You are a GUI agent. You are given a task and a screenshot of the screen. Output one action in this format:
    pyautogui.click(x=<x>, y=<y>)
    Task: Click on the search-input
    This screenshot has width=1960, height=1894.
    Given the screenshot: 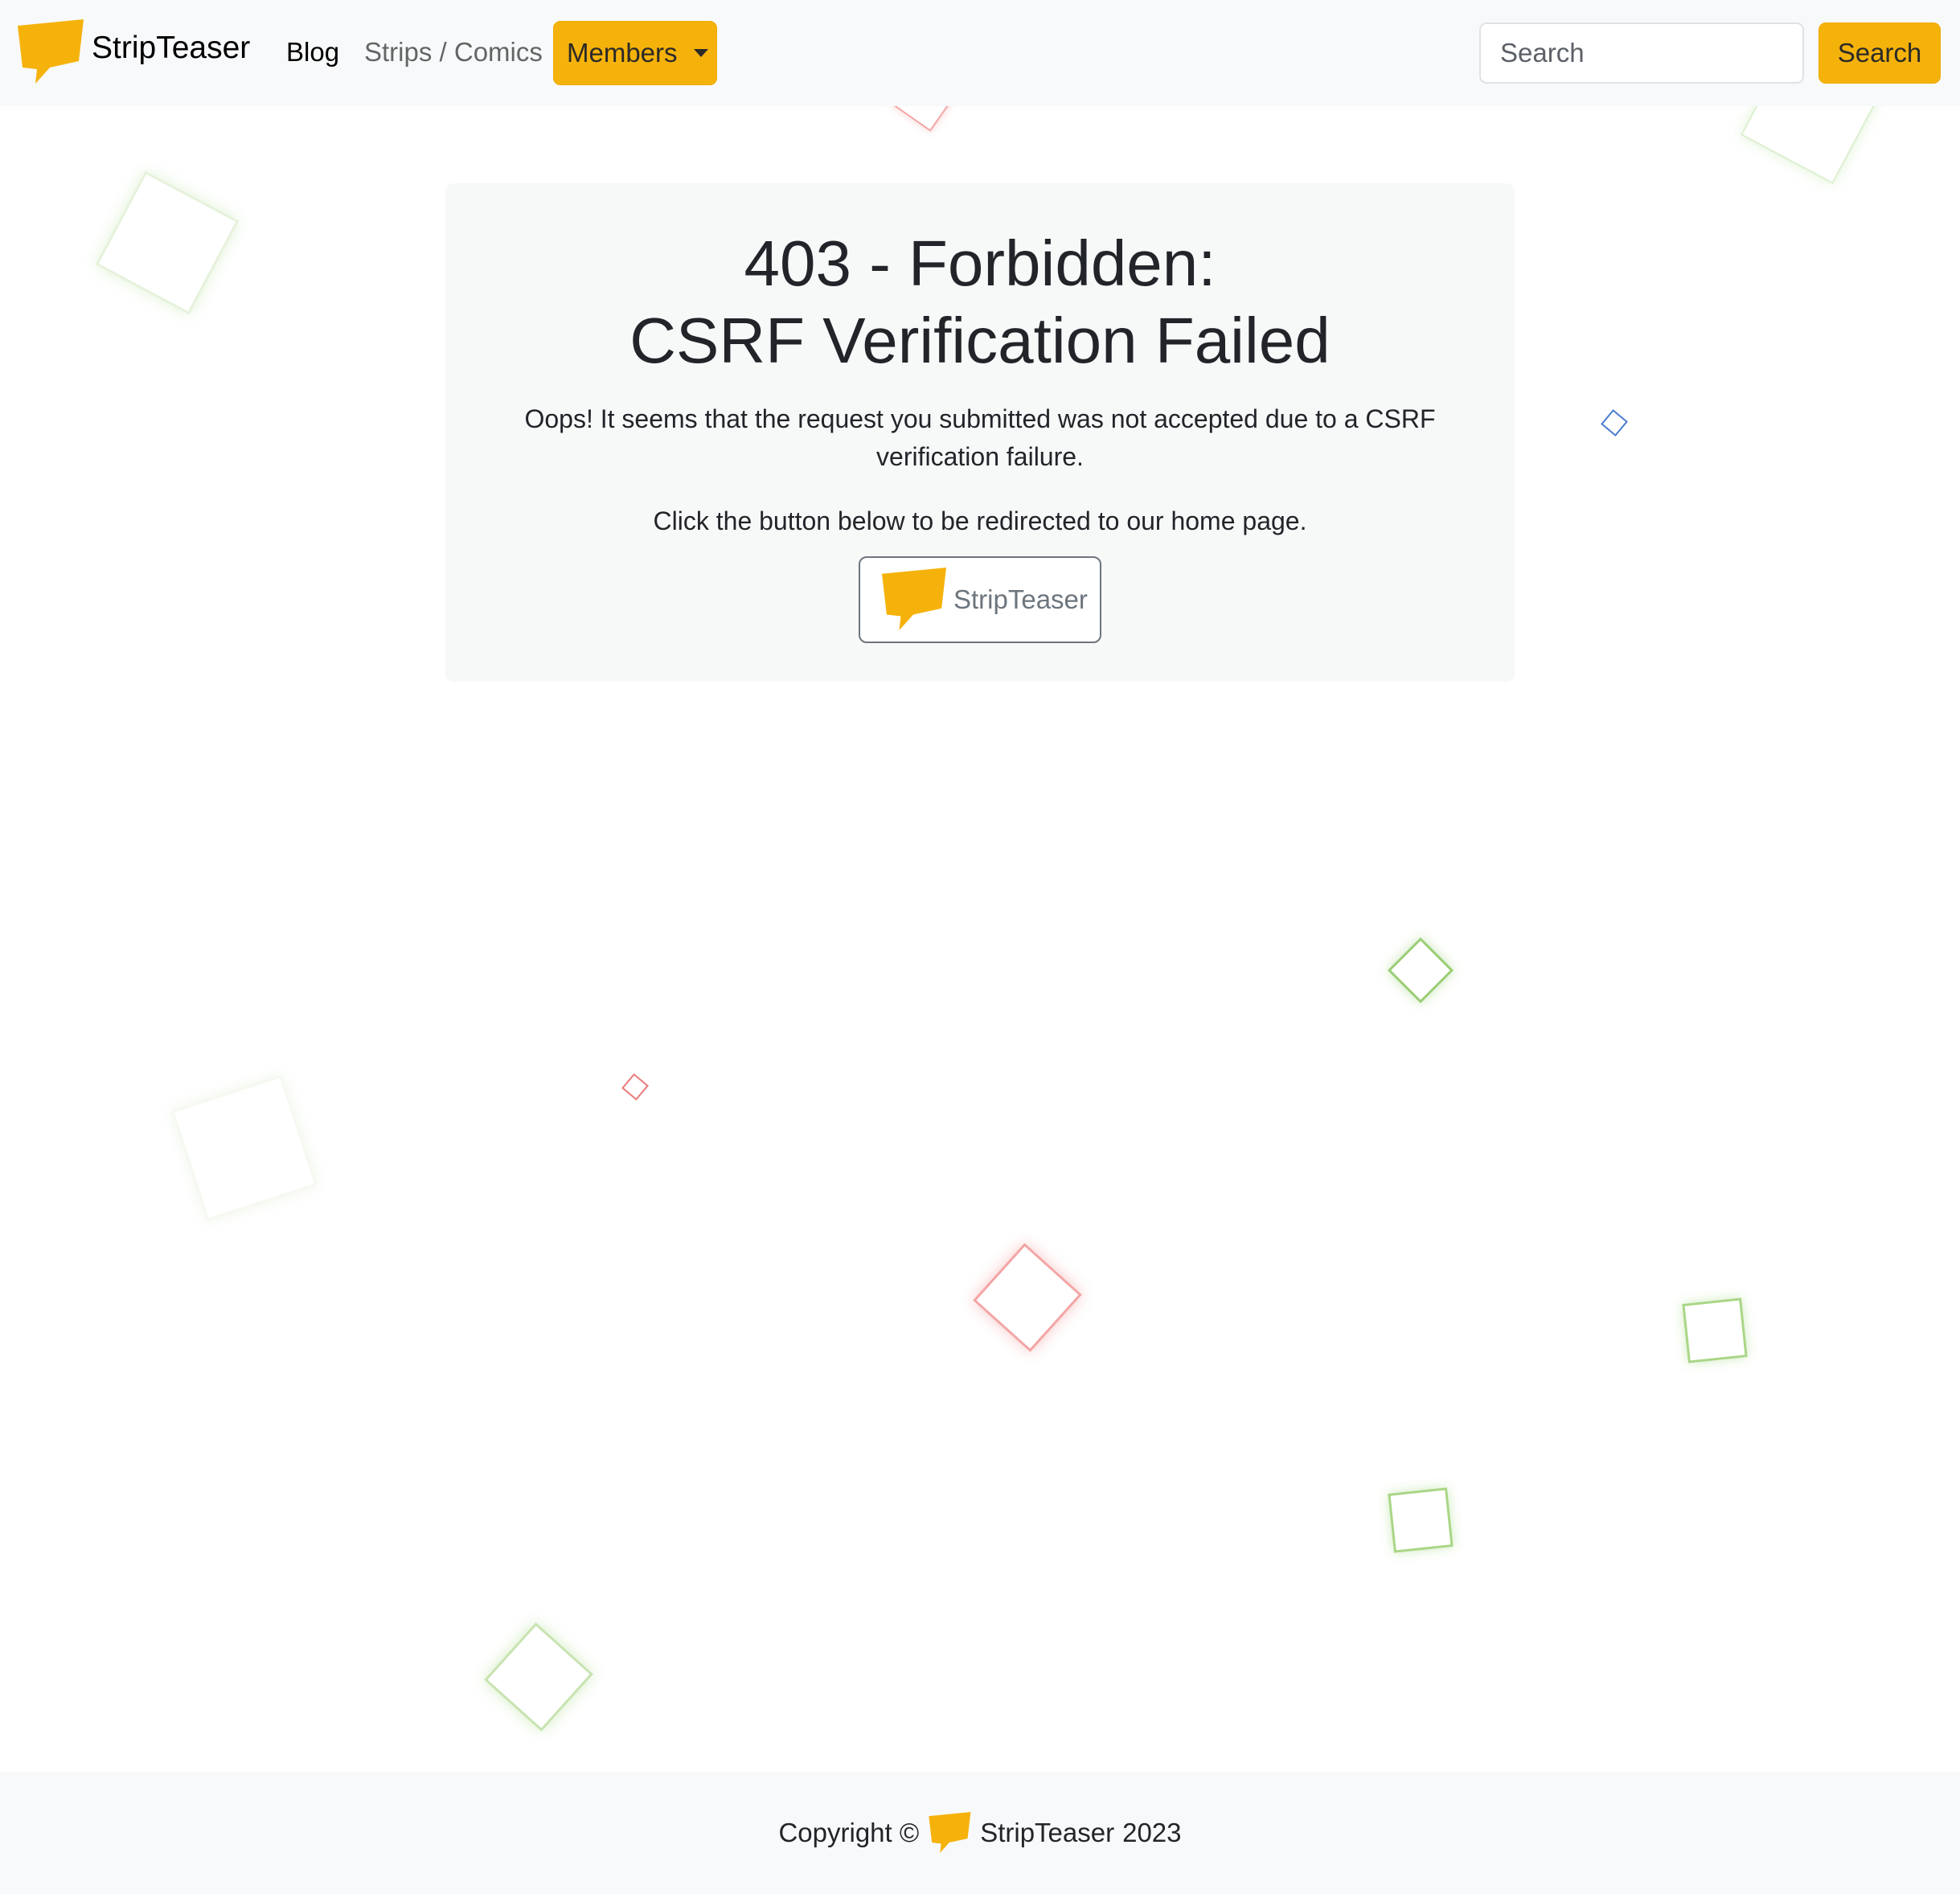 What is the action you would take?
    pyautogui.click(x=1641, y=53)
    